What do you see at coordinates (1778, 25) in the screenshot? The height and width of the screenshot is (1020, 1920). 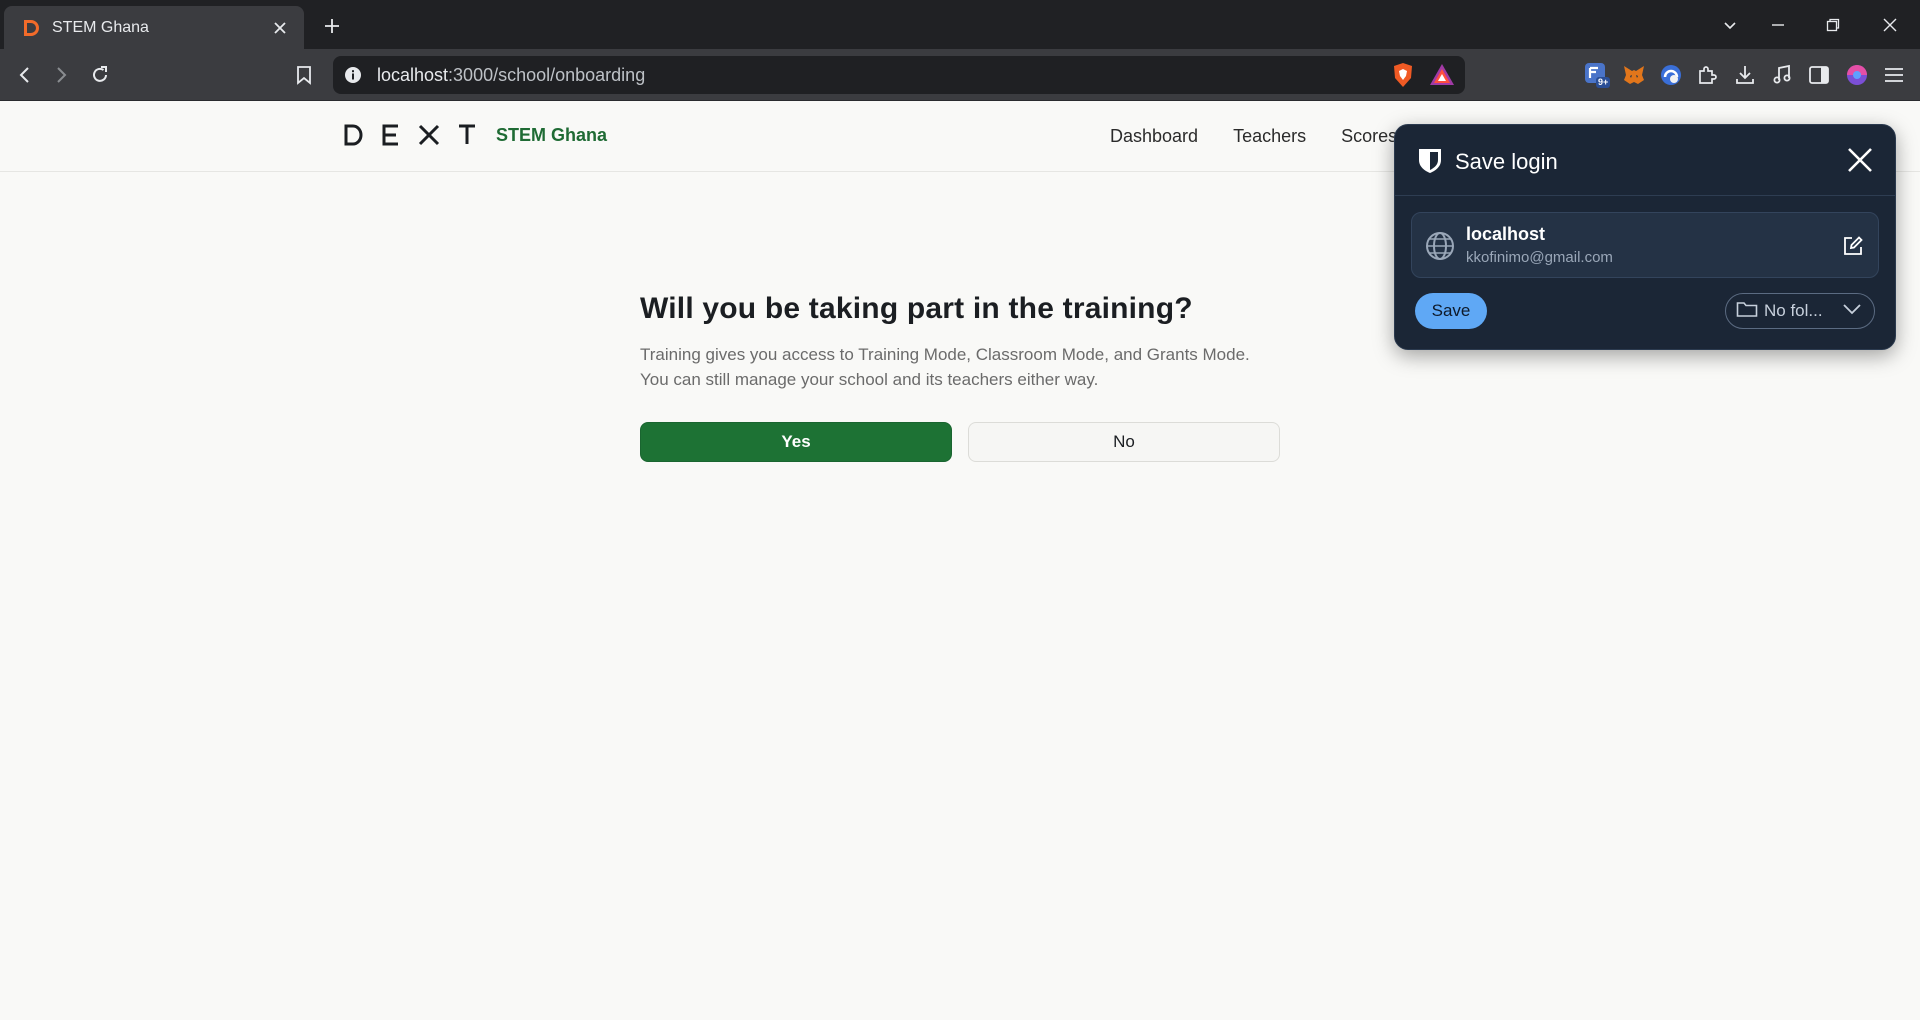 I see `minimize-button` at bounding box center [1778, 25].